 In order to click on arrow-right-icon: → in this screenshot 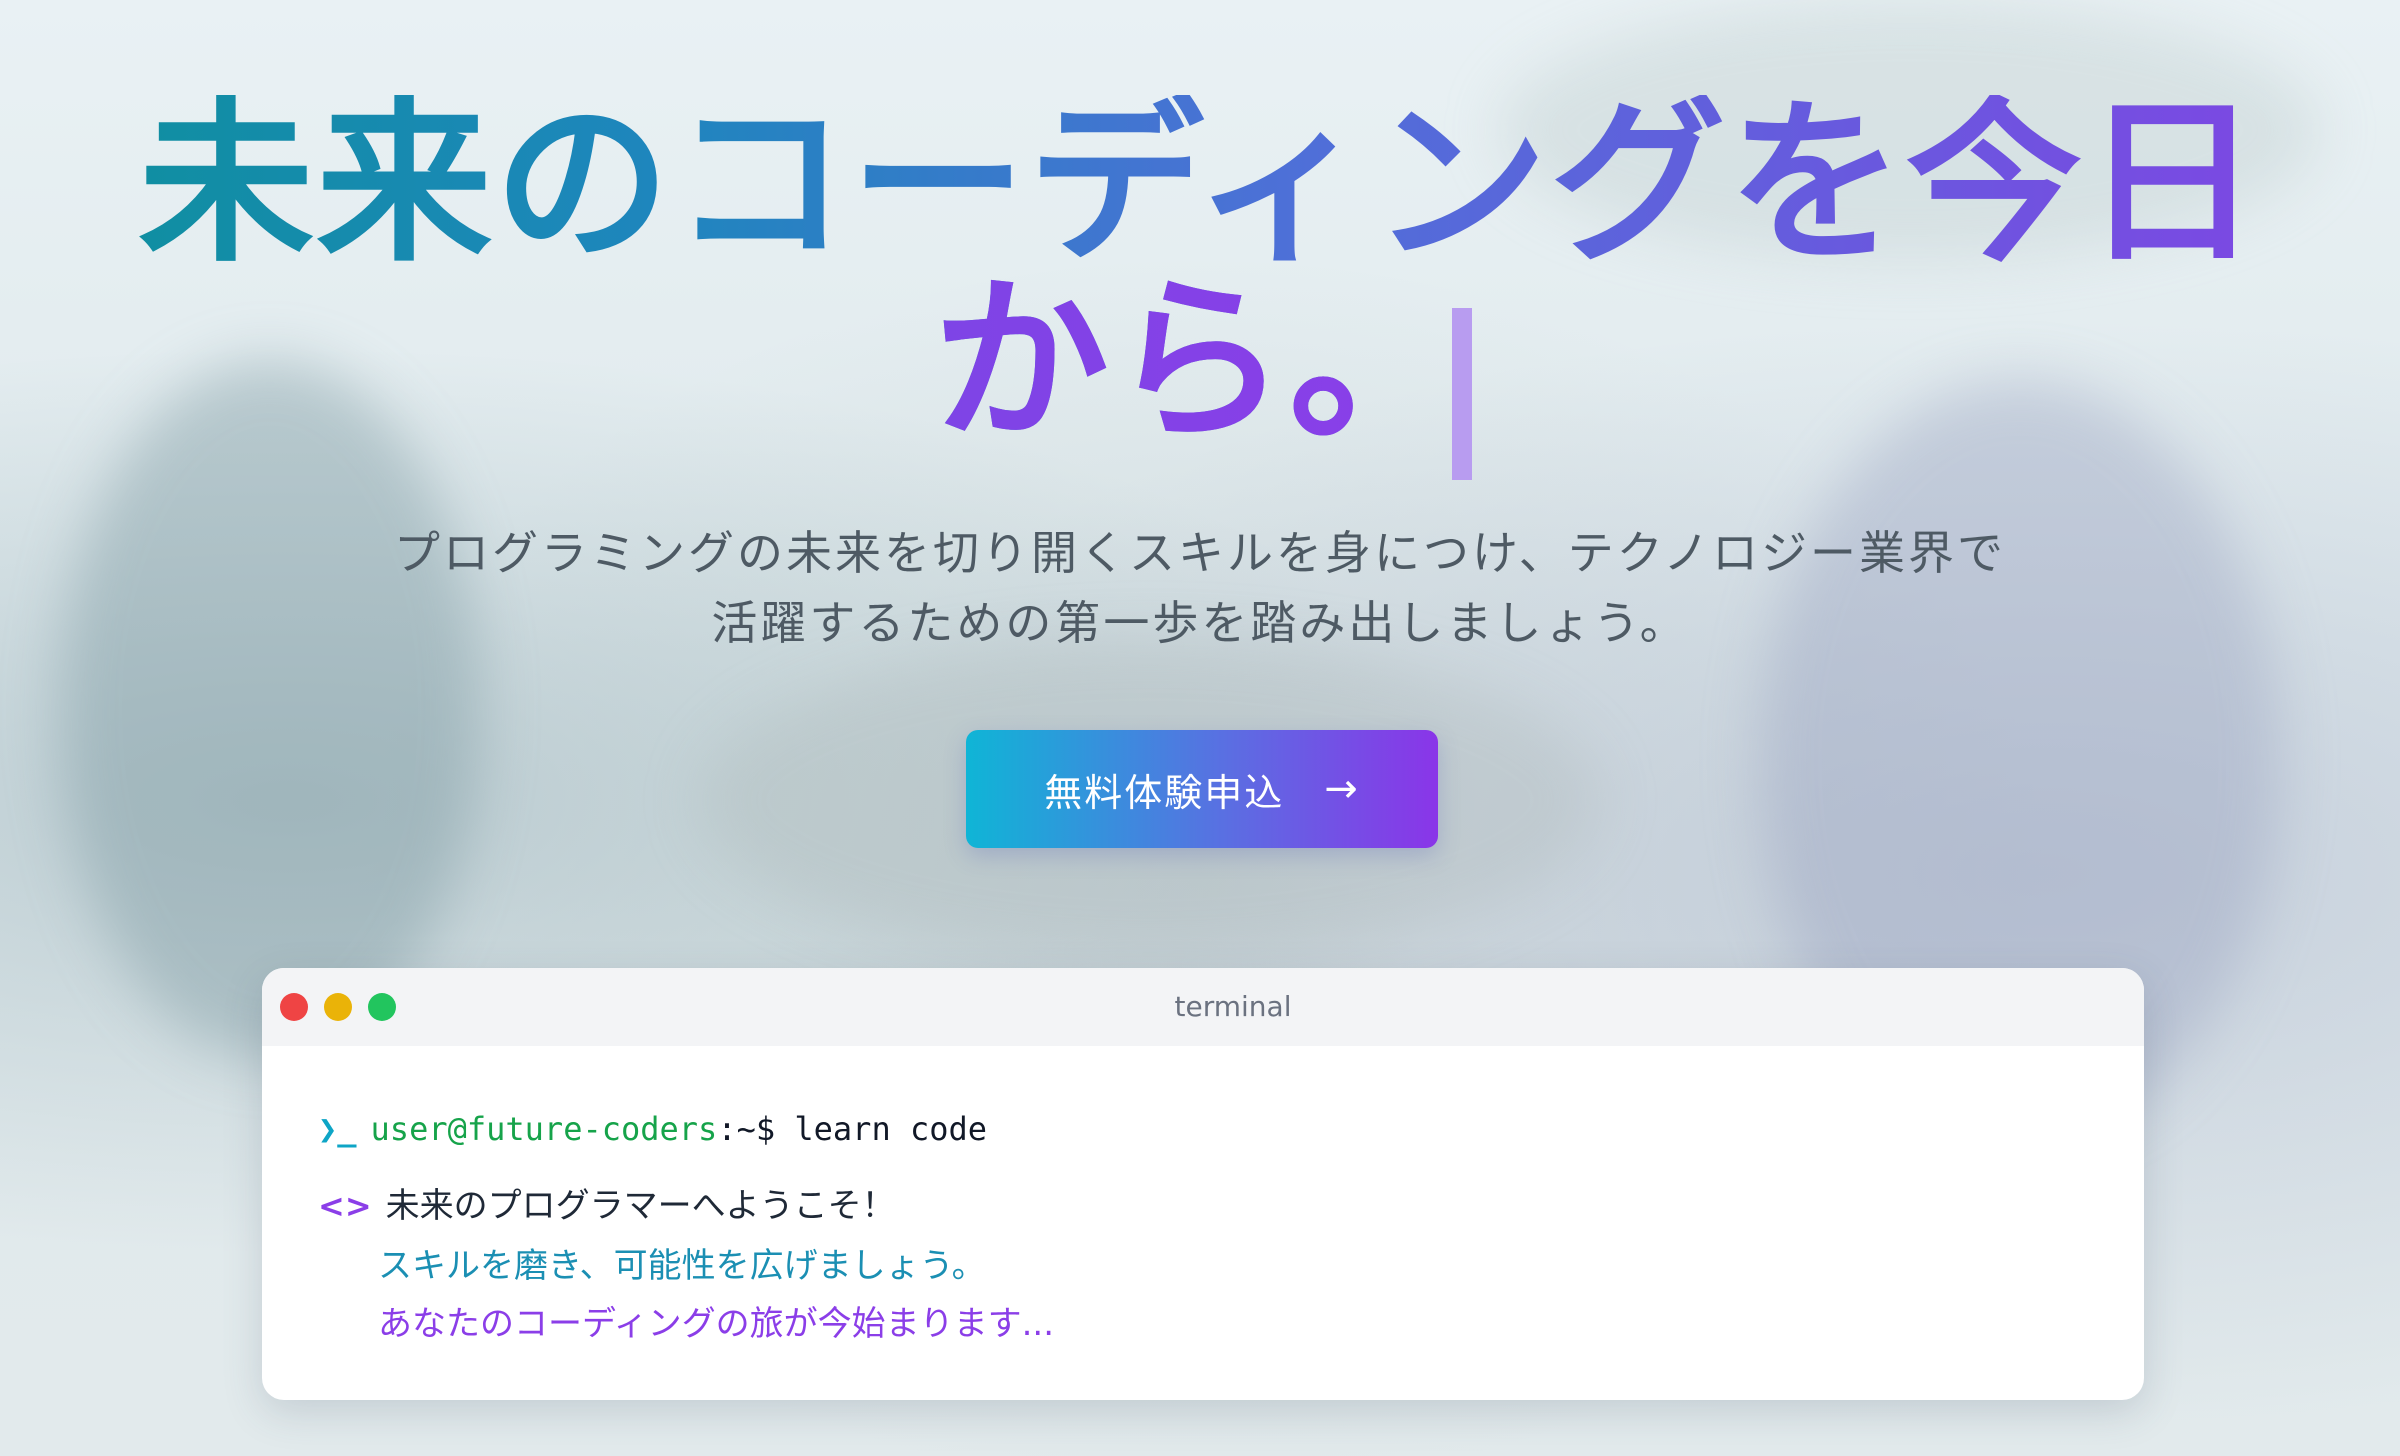, I will do `click(1342, 789)`.